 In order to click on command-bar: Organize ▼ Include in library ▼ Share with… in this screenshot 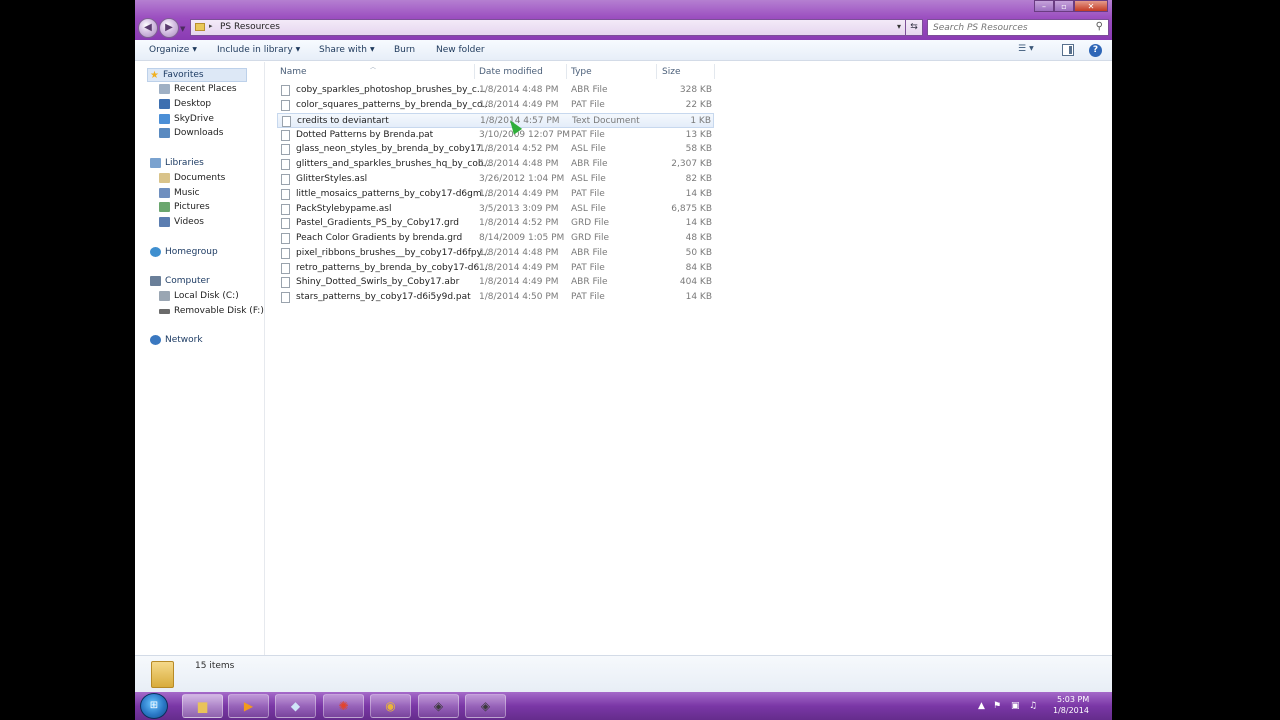, I will do `click(623, 50)`.